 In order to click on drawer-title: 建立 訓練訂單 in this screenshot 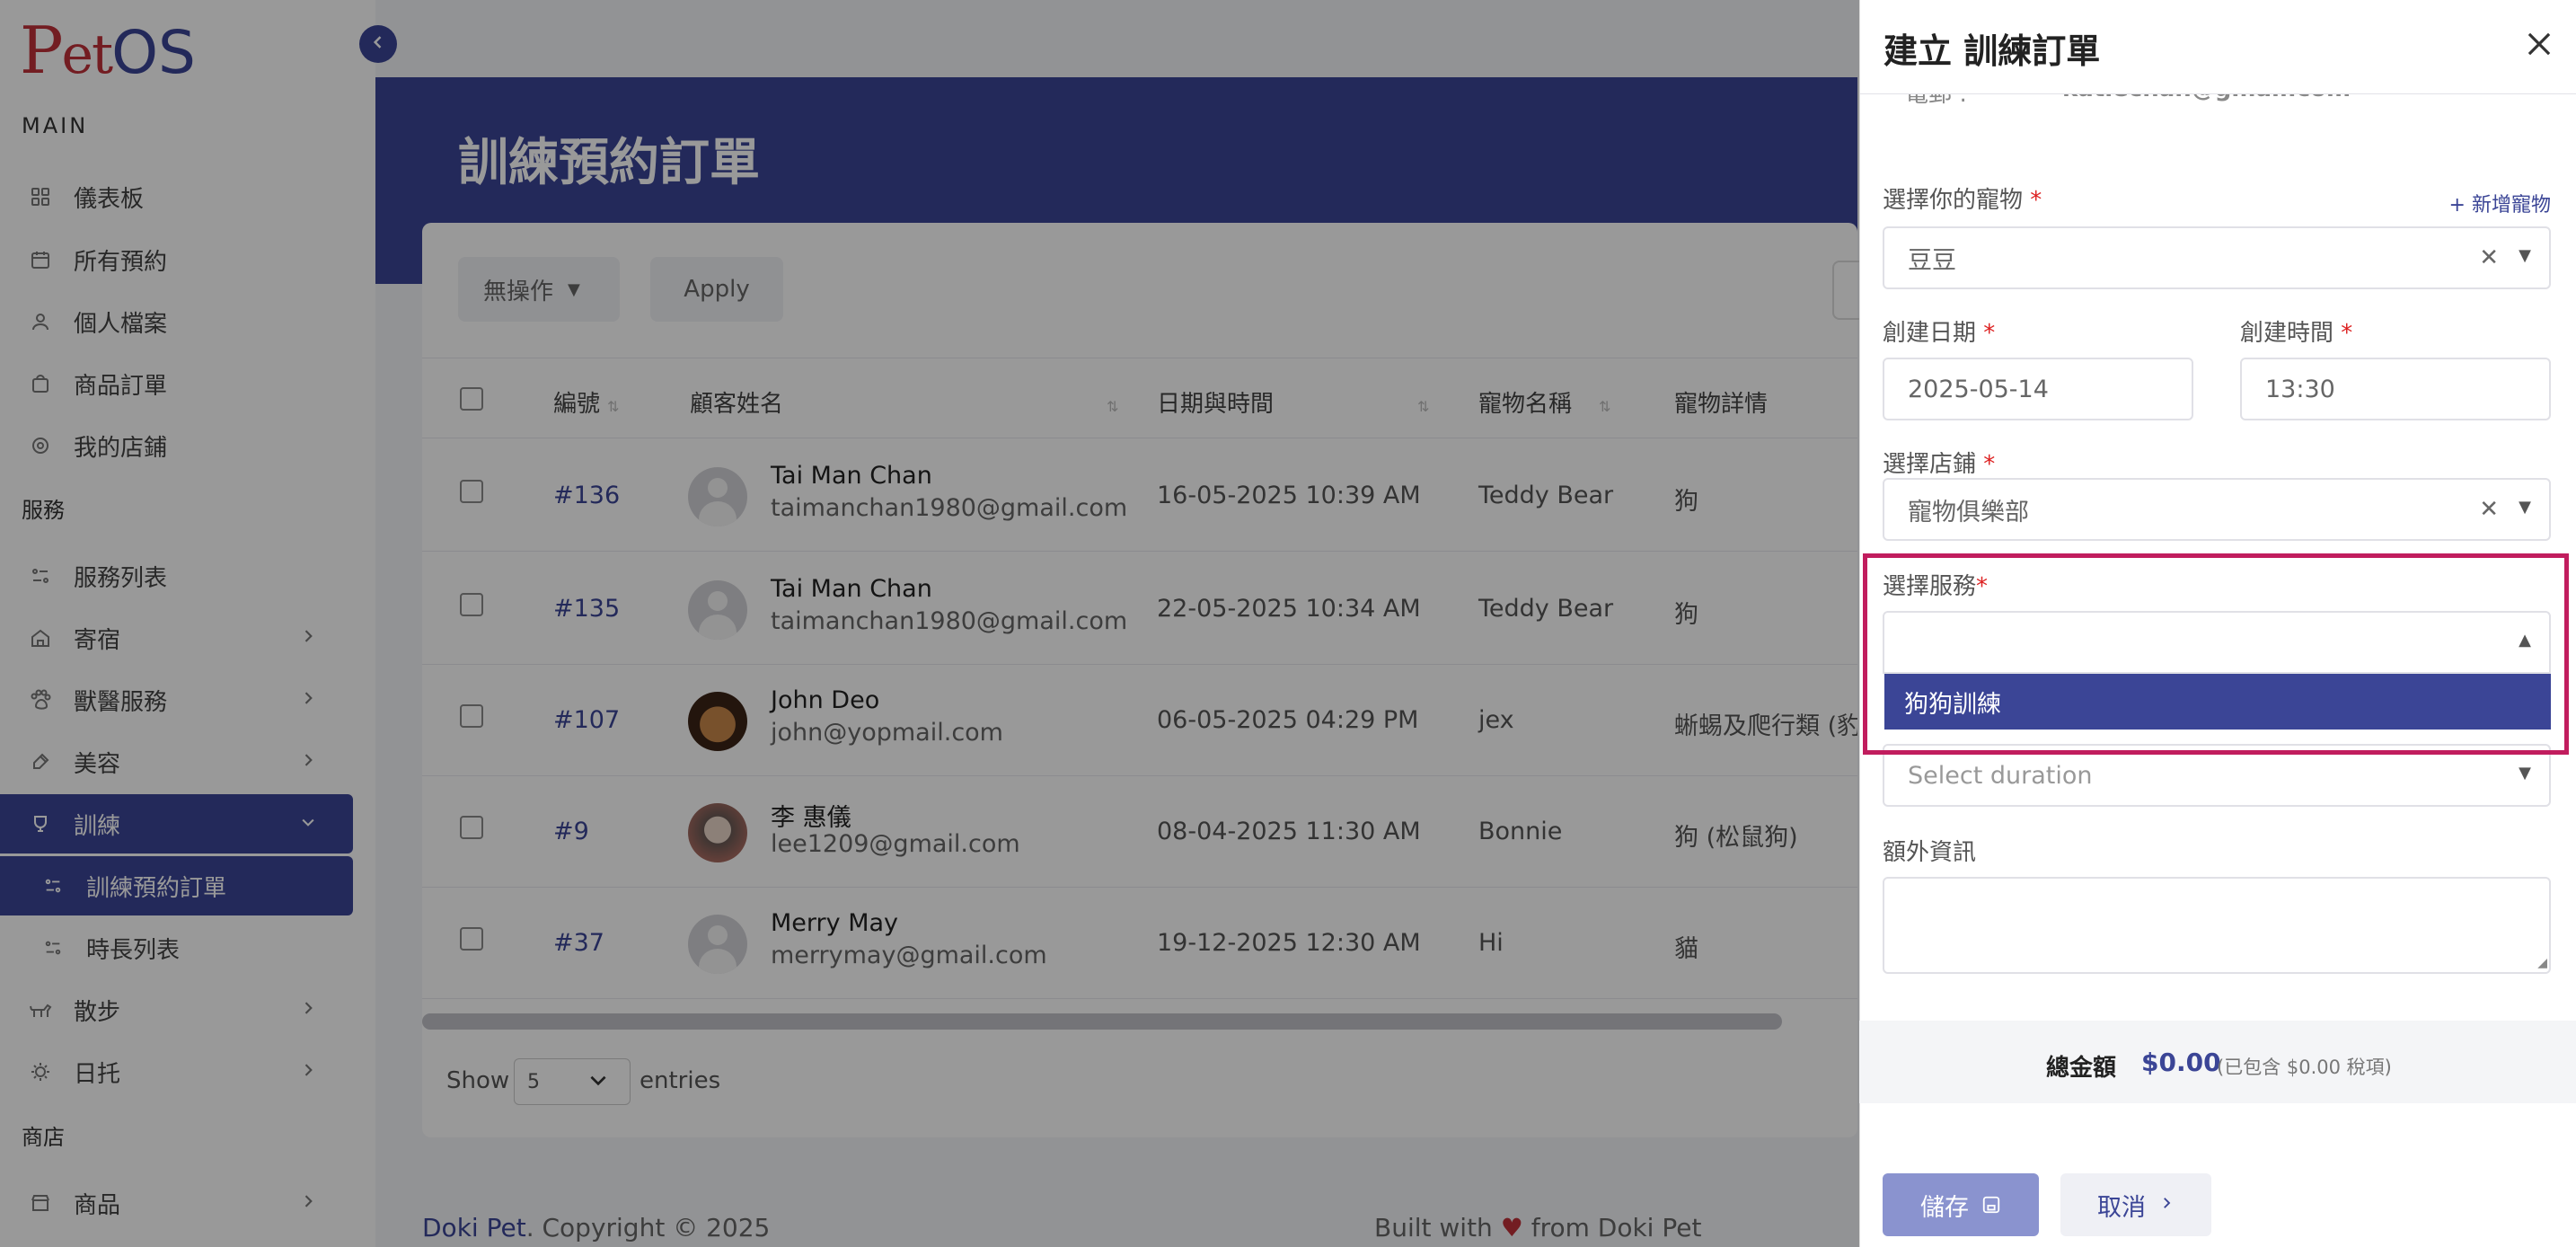, I will do `click(1992, 51)`.